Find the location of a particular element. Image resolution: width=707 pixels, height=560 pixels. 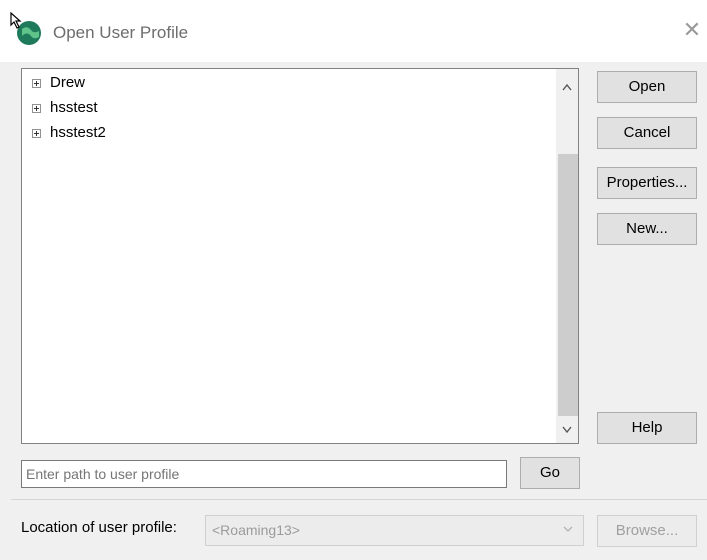

location-selected-value: <Roaming13> is located at coordinates (256, 530).